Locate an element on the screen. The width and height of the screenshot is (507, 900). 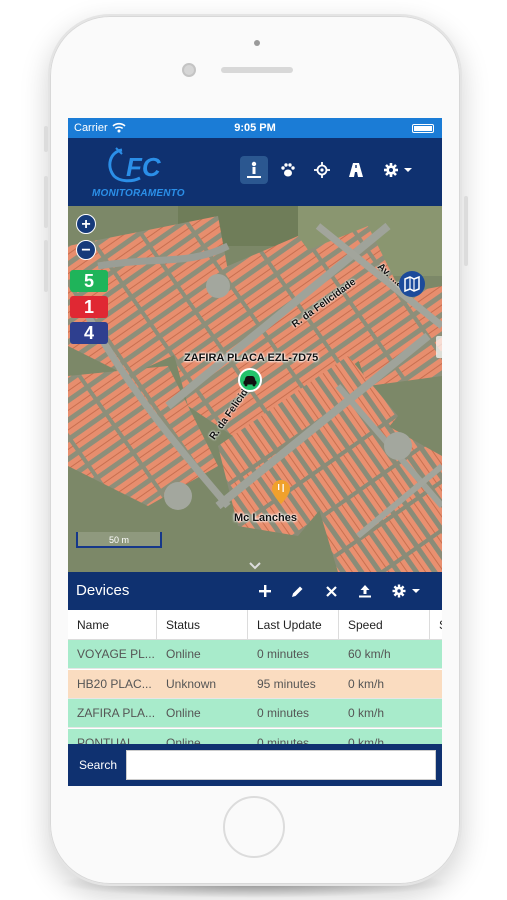
app-toolbar: FC MONITORAMENTO is located at coordinates (255, 172).